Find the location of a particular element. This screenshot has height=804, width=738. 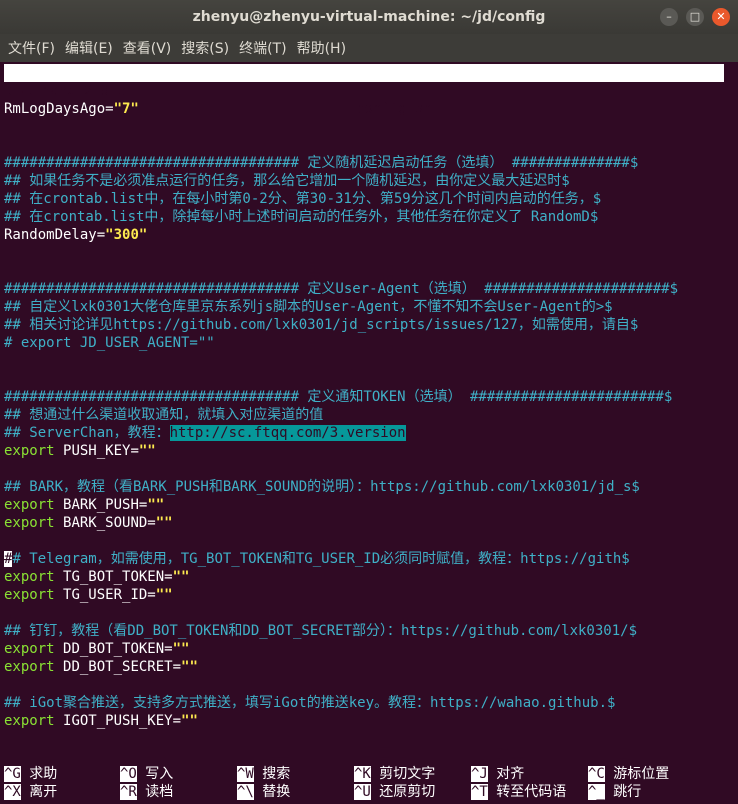

comment-text: ## ServerChan，教程： is located at coordinates (87, 433).